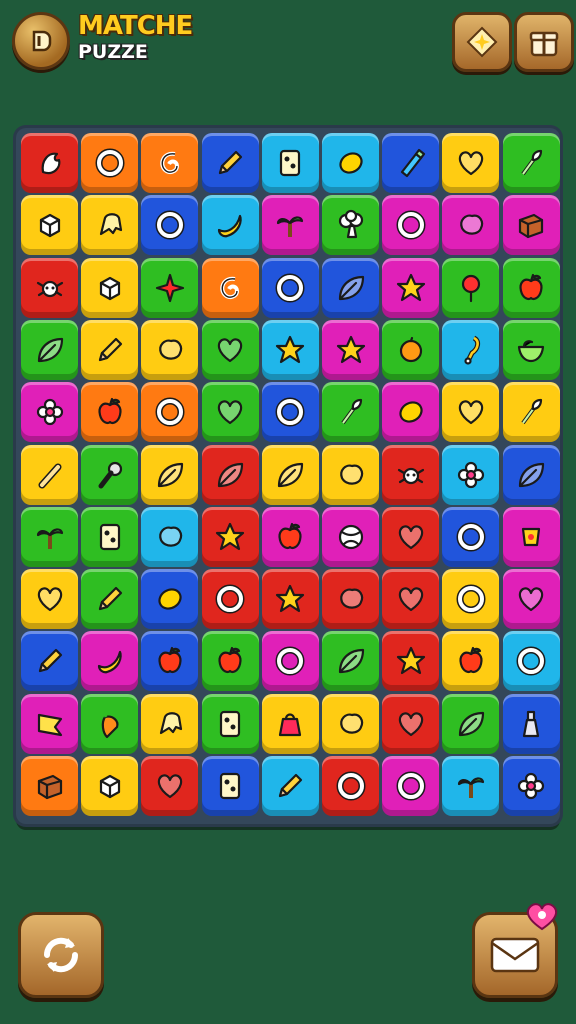 The height and width of the screenshot is (1024, 576). I want to click on tile-bag, so click(290, 723).